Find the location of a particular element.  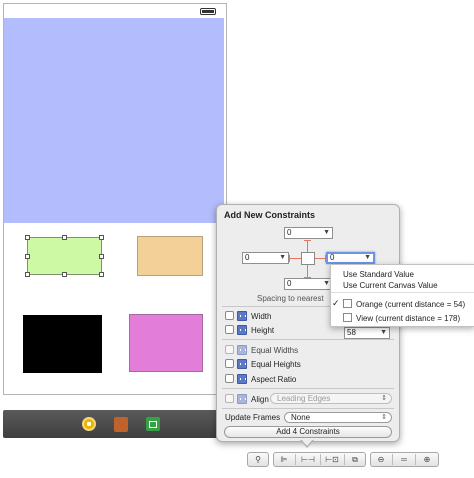

menu-item-view: View (current distance = 178) is located at coordinates (408, 318).